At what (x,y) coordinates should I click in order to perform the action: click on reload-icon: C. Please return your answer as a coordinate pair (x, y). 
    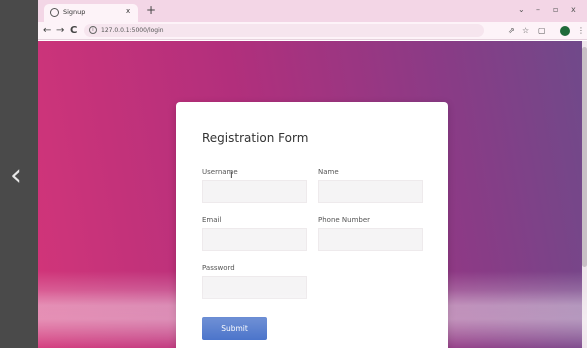
    Looking at the image, I should click on (73, 30).